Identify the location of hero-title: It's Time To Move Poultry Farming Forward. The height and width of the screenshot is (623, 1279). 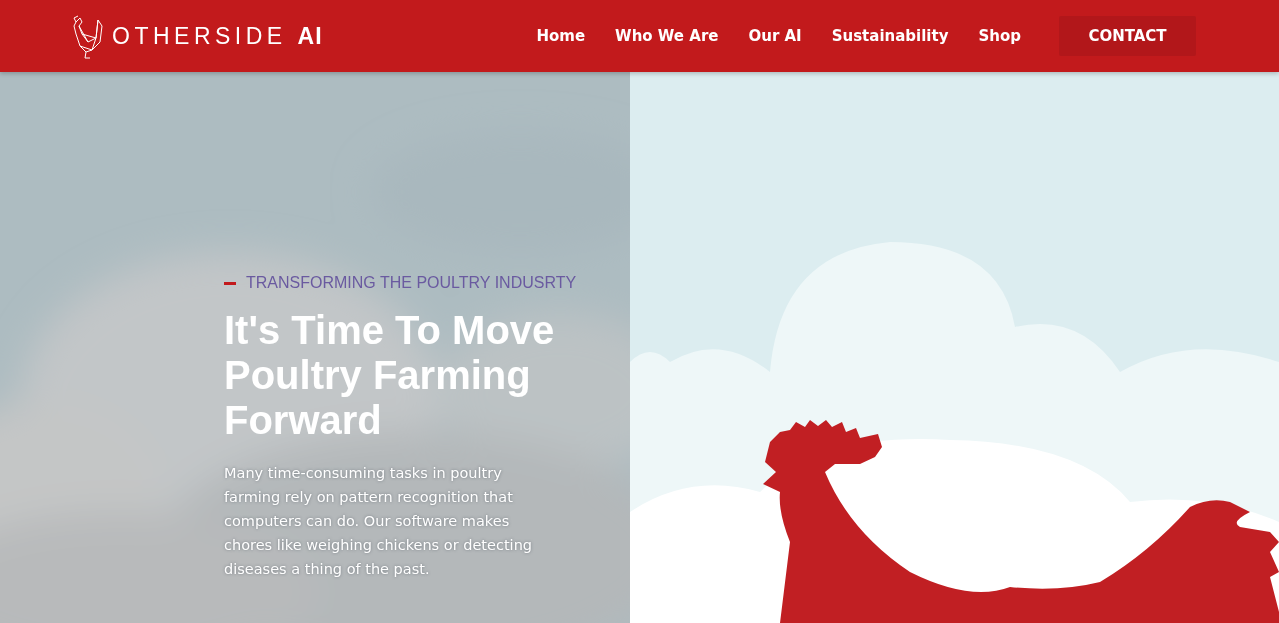
(390, 375).